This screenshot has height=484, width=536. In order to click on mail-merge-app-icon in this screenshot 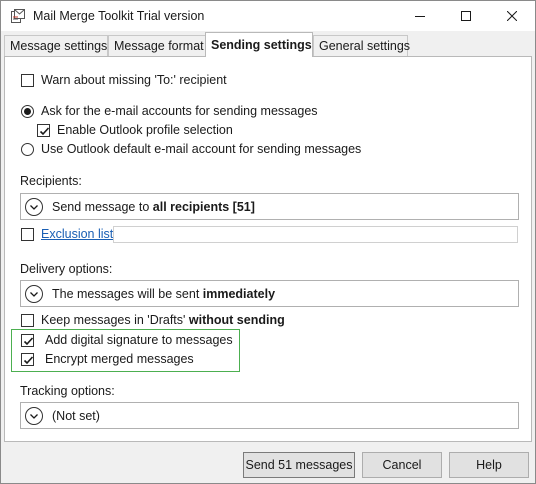, I will do `click(18, 16)`.